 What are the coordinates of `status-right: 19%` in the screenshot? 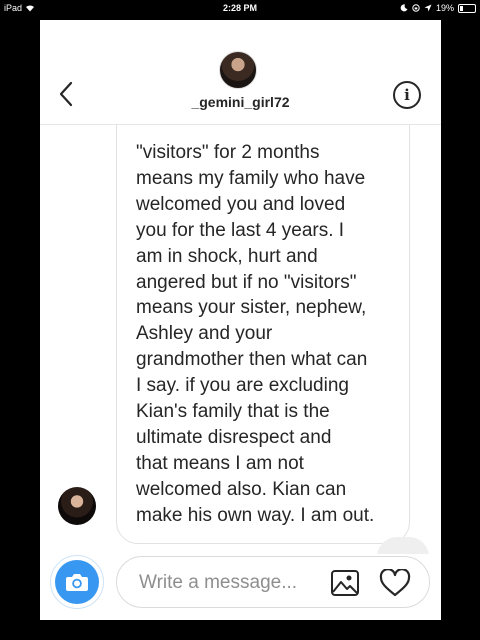 It's located at (438, 8).